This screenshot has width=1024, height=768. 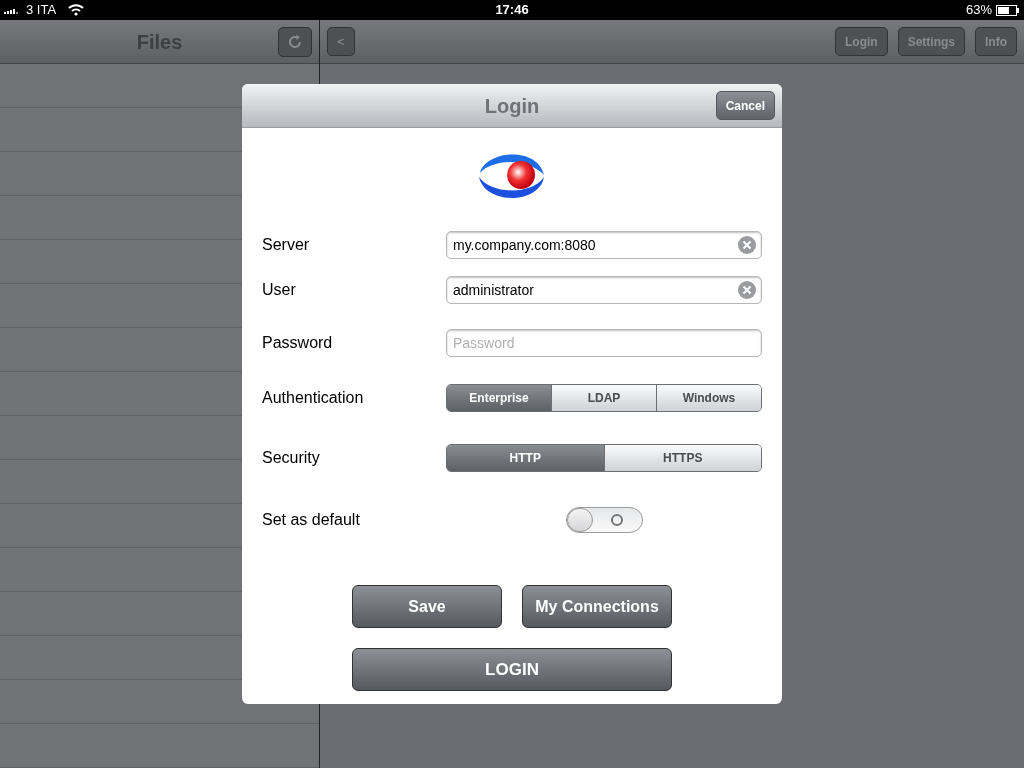 What do you see at coordinates (604, 245) in the screenshot?
I see `input-field: my.company.com:8080` at bounding box center [604, 245].